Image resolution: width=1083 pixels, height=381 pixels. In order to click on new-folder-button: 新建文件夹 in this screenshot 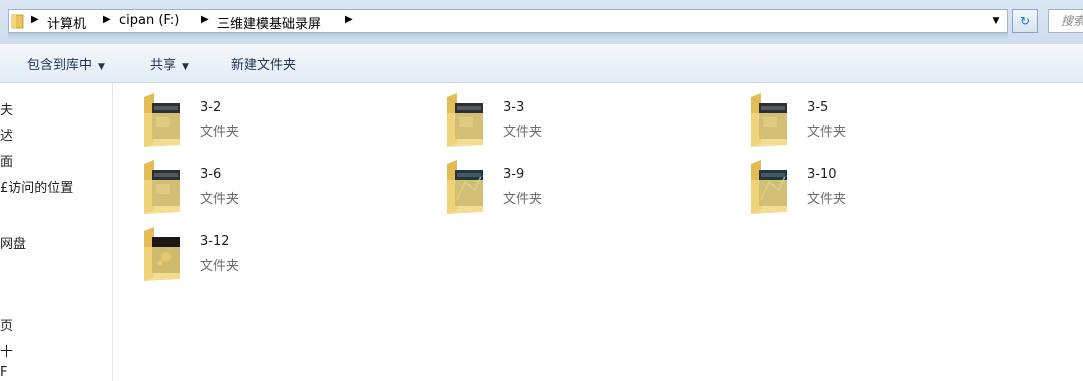, I will do `click(263, 63)`.